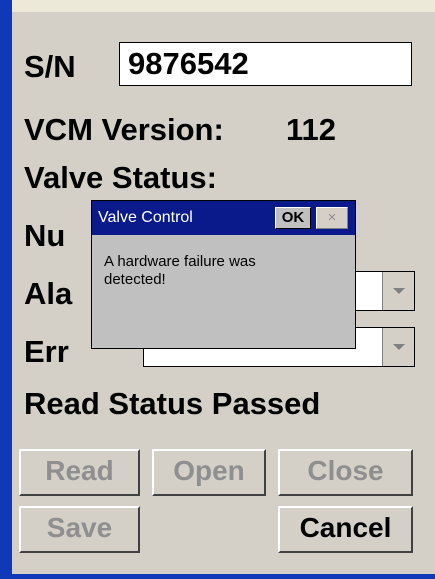  Describe the element at coordinates (224, 271) in the screenshot. I see `dialog-message: A hardware failure was detected!` at that location.